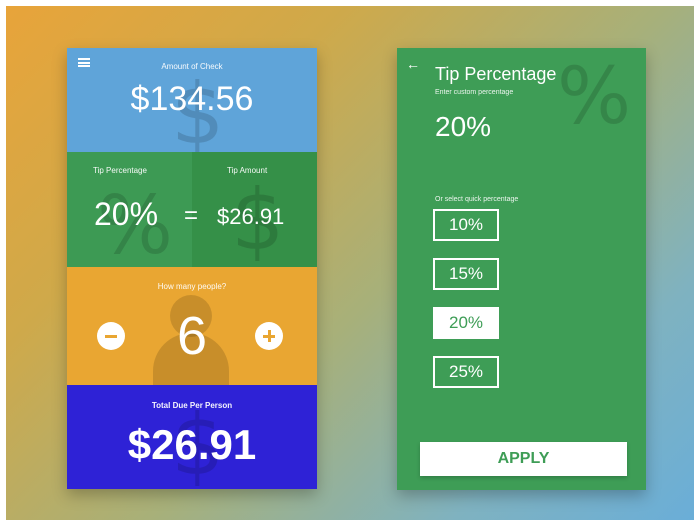 The width and height of the screenshot is (700, 525). I want to click on equals-sign: =, so click(191, 215).